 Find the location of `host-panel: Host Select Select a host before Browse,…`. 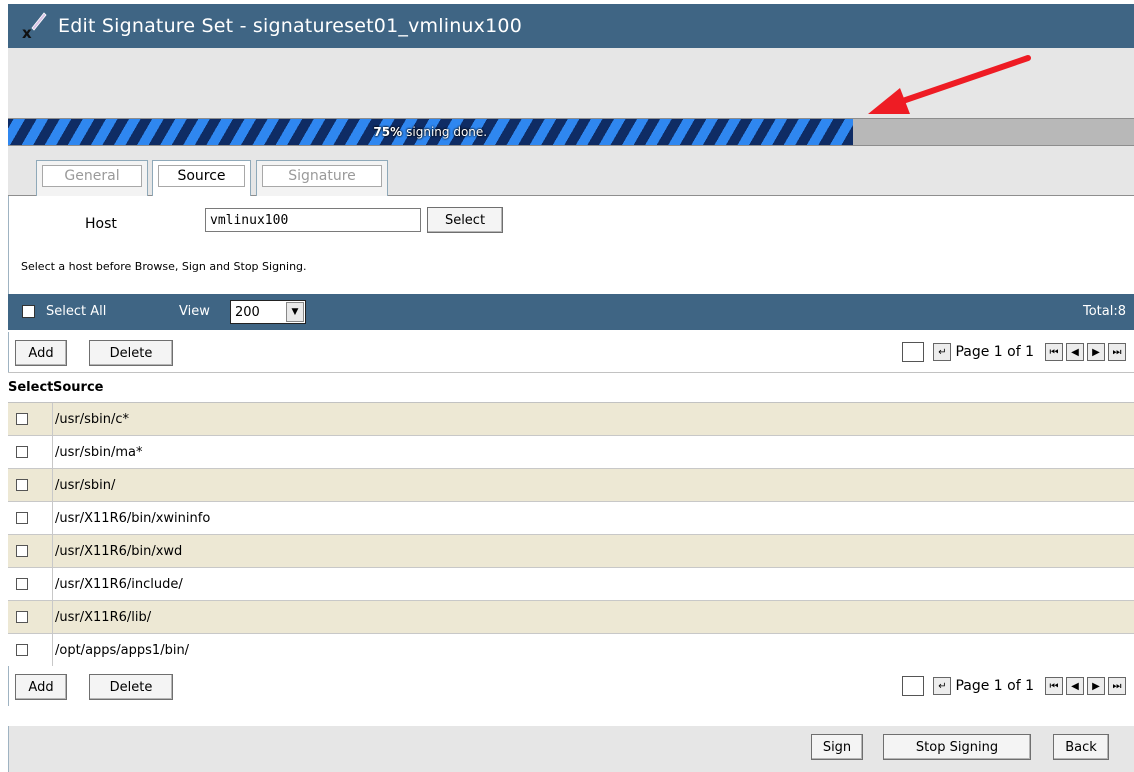

host-panel: Host Select Select a host before Browse,… is located at coordinates (571, 245).